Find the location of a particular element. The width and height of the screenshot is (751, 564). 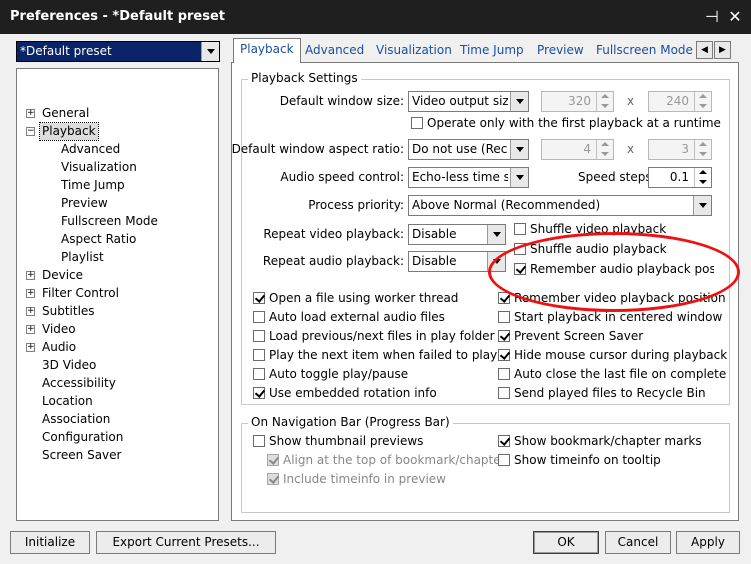

process-priority-dropdown: Above Normal (Recommended) is located at coordinates (560, 205).